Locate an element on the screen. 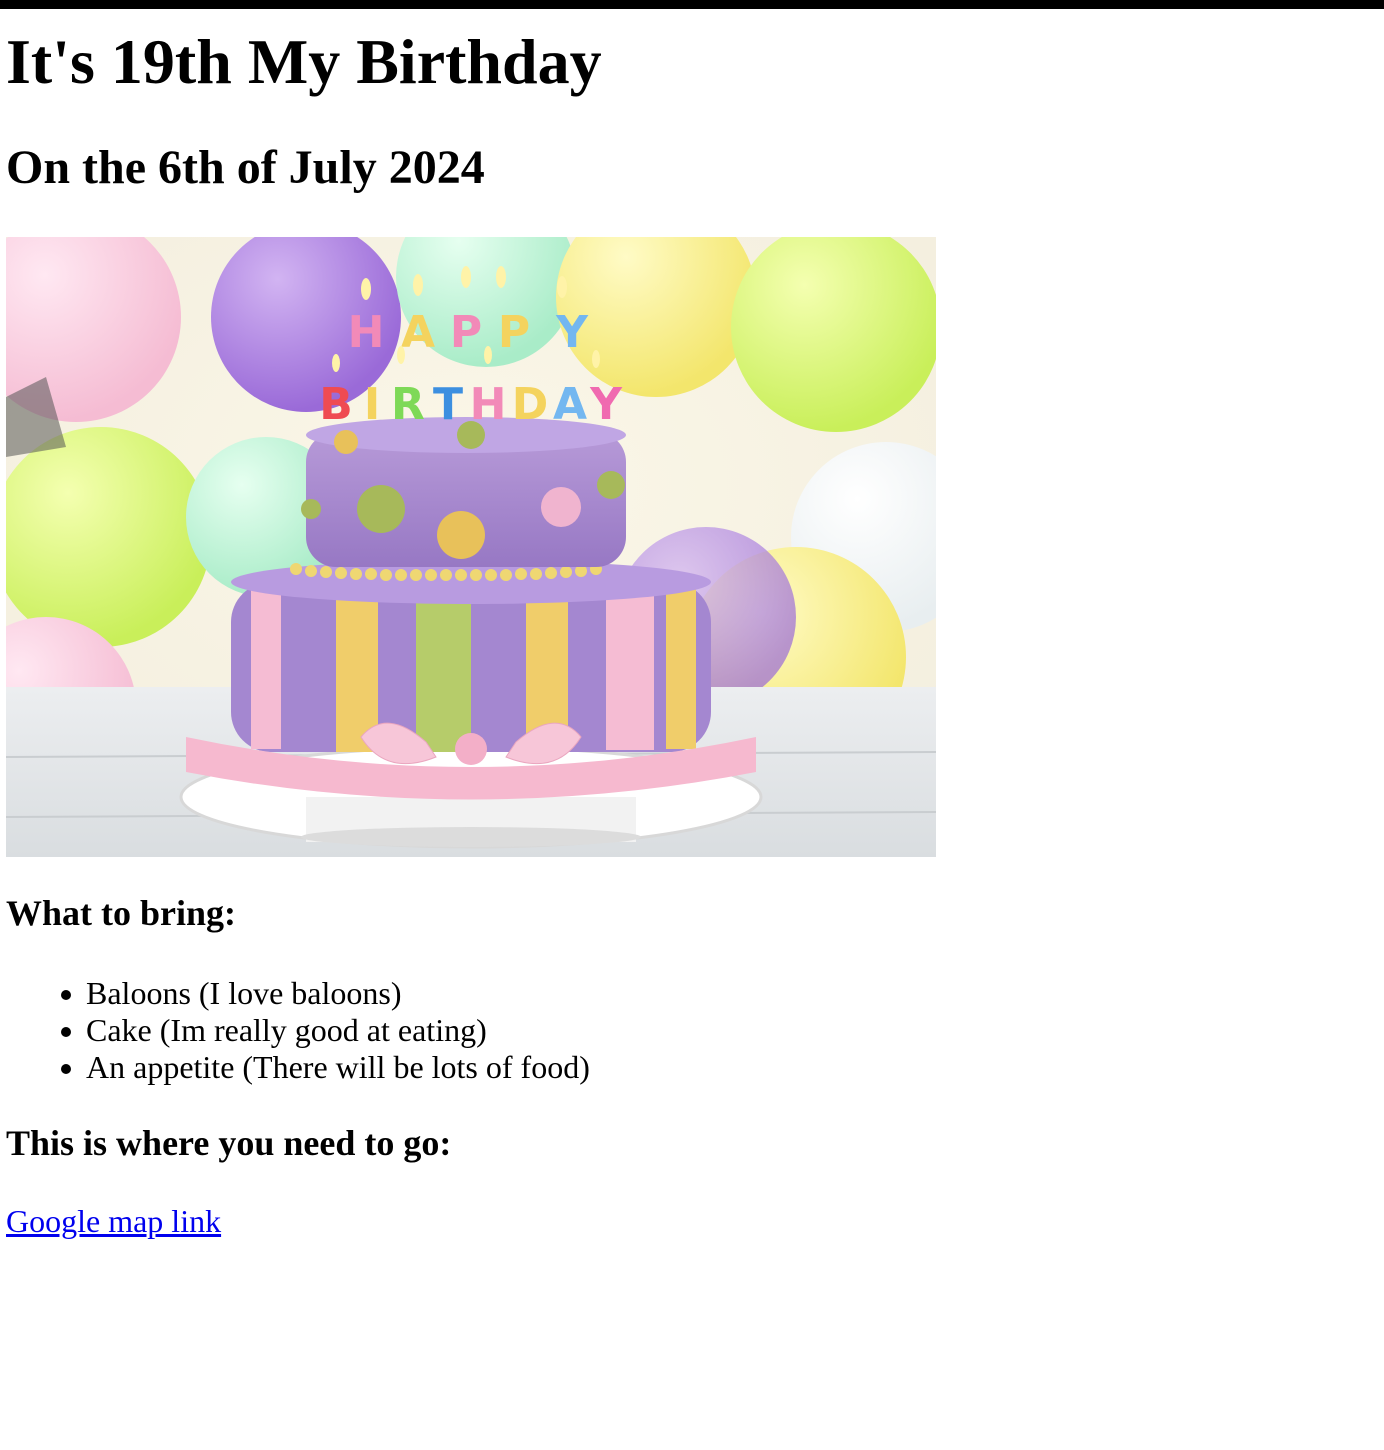  list-item: An appetite (There will be lots of food) is located at coordinates (298, 1067).